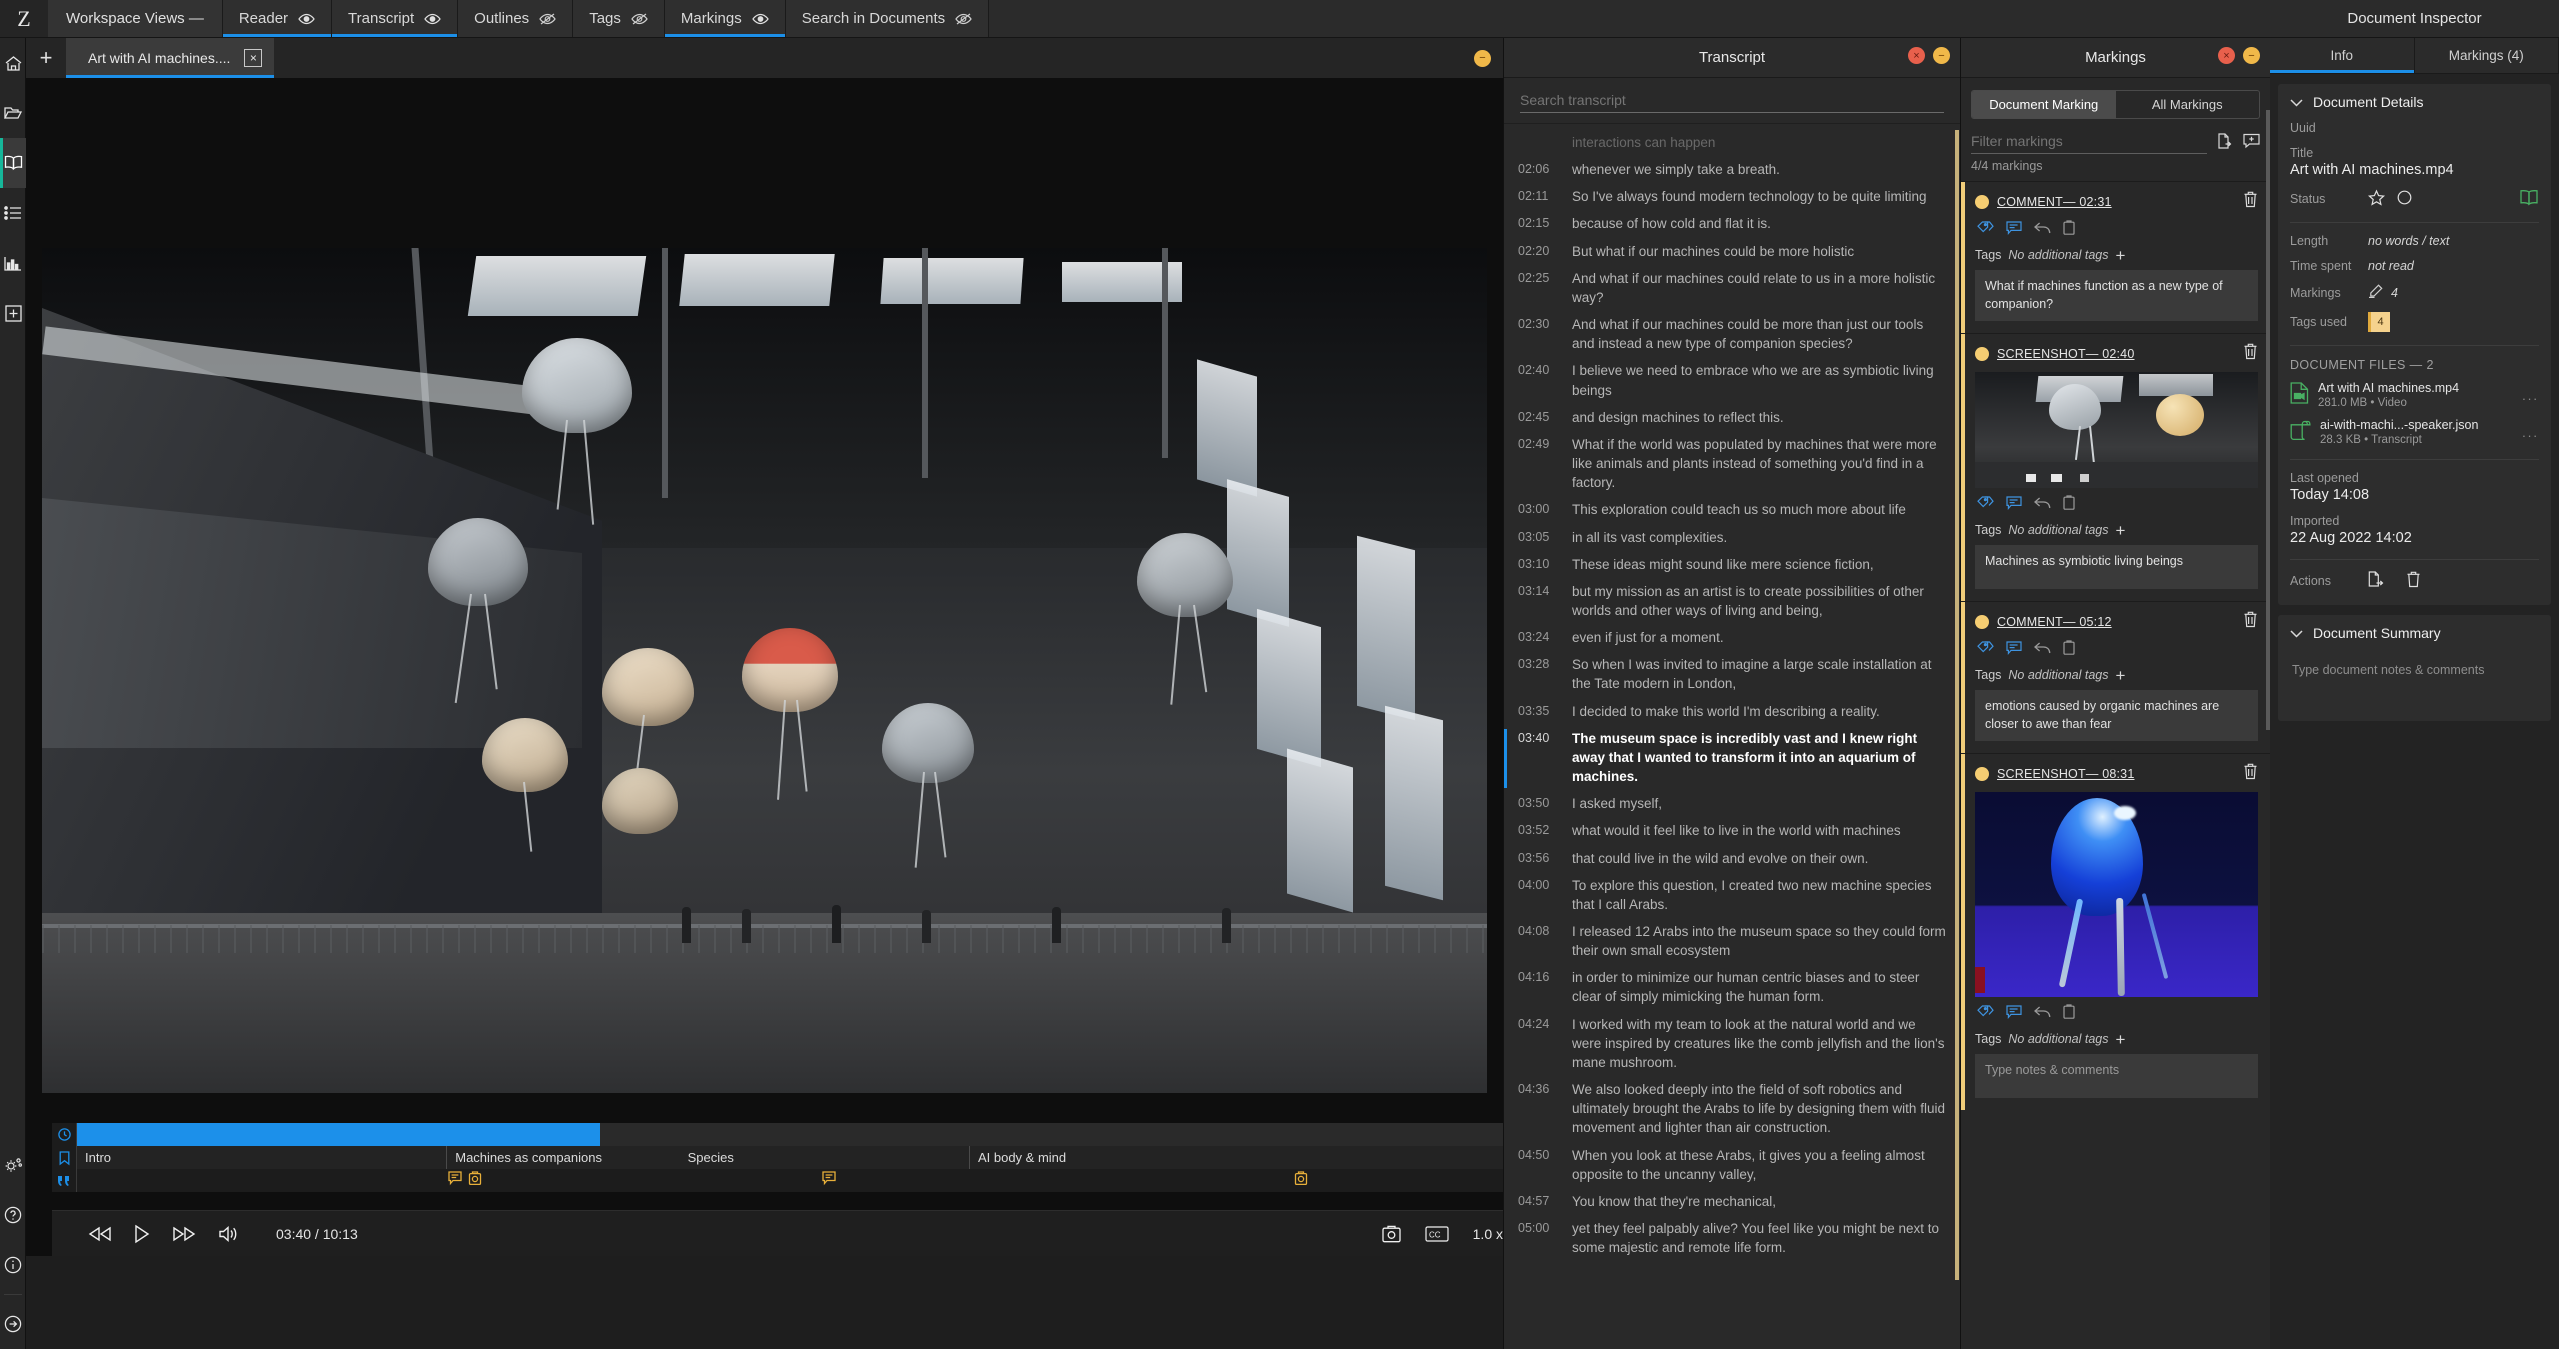  Describe the element at coordinates (1732, 637) in the screenshot. I see `transcript-line: 03:24 even if just for a moment.` at that location.